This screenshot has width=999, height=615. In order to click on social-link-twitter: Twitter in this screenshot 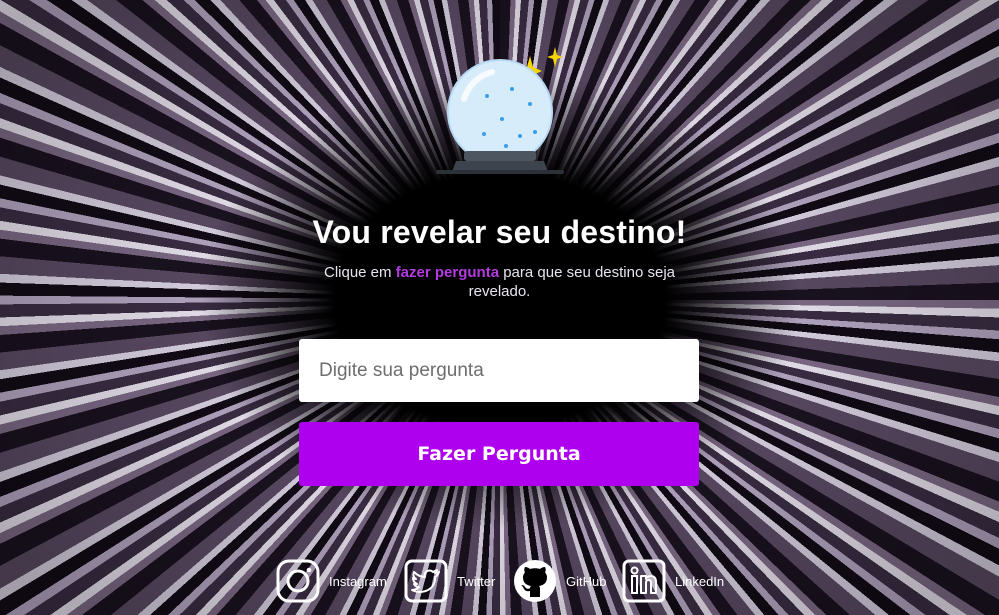, I will do `click(449, 581)`.